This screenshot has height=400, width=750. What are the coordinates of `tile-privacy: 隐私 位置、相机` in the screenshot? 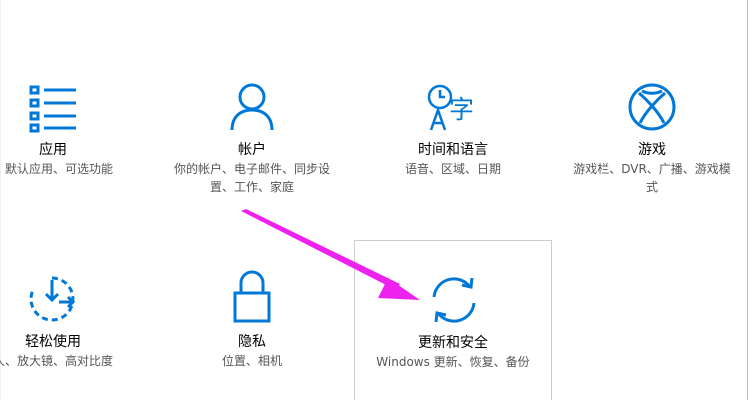 It's located at (252, 330).